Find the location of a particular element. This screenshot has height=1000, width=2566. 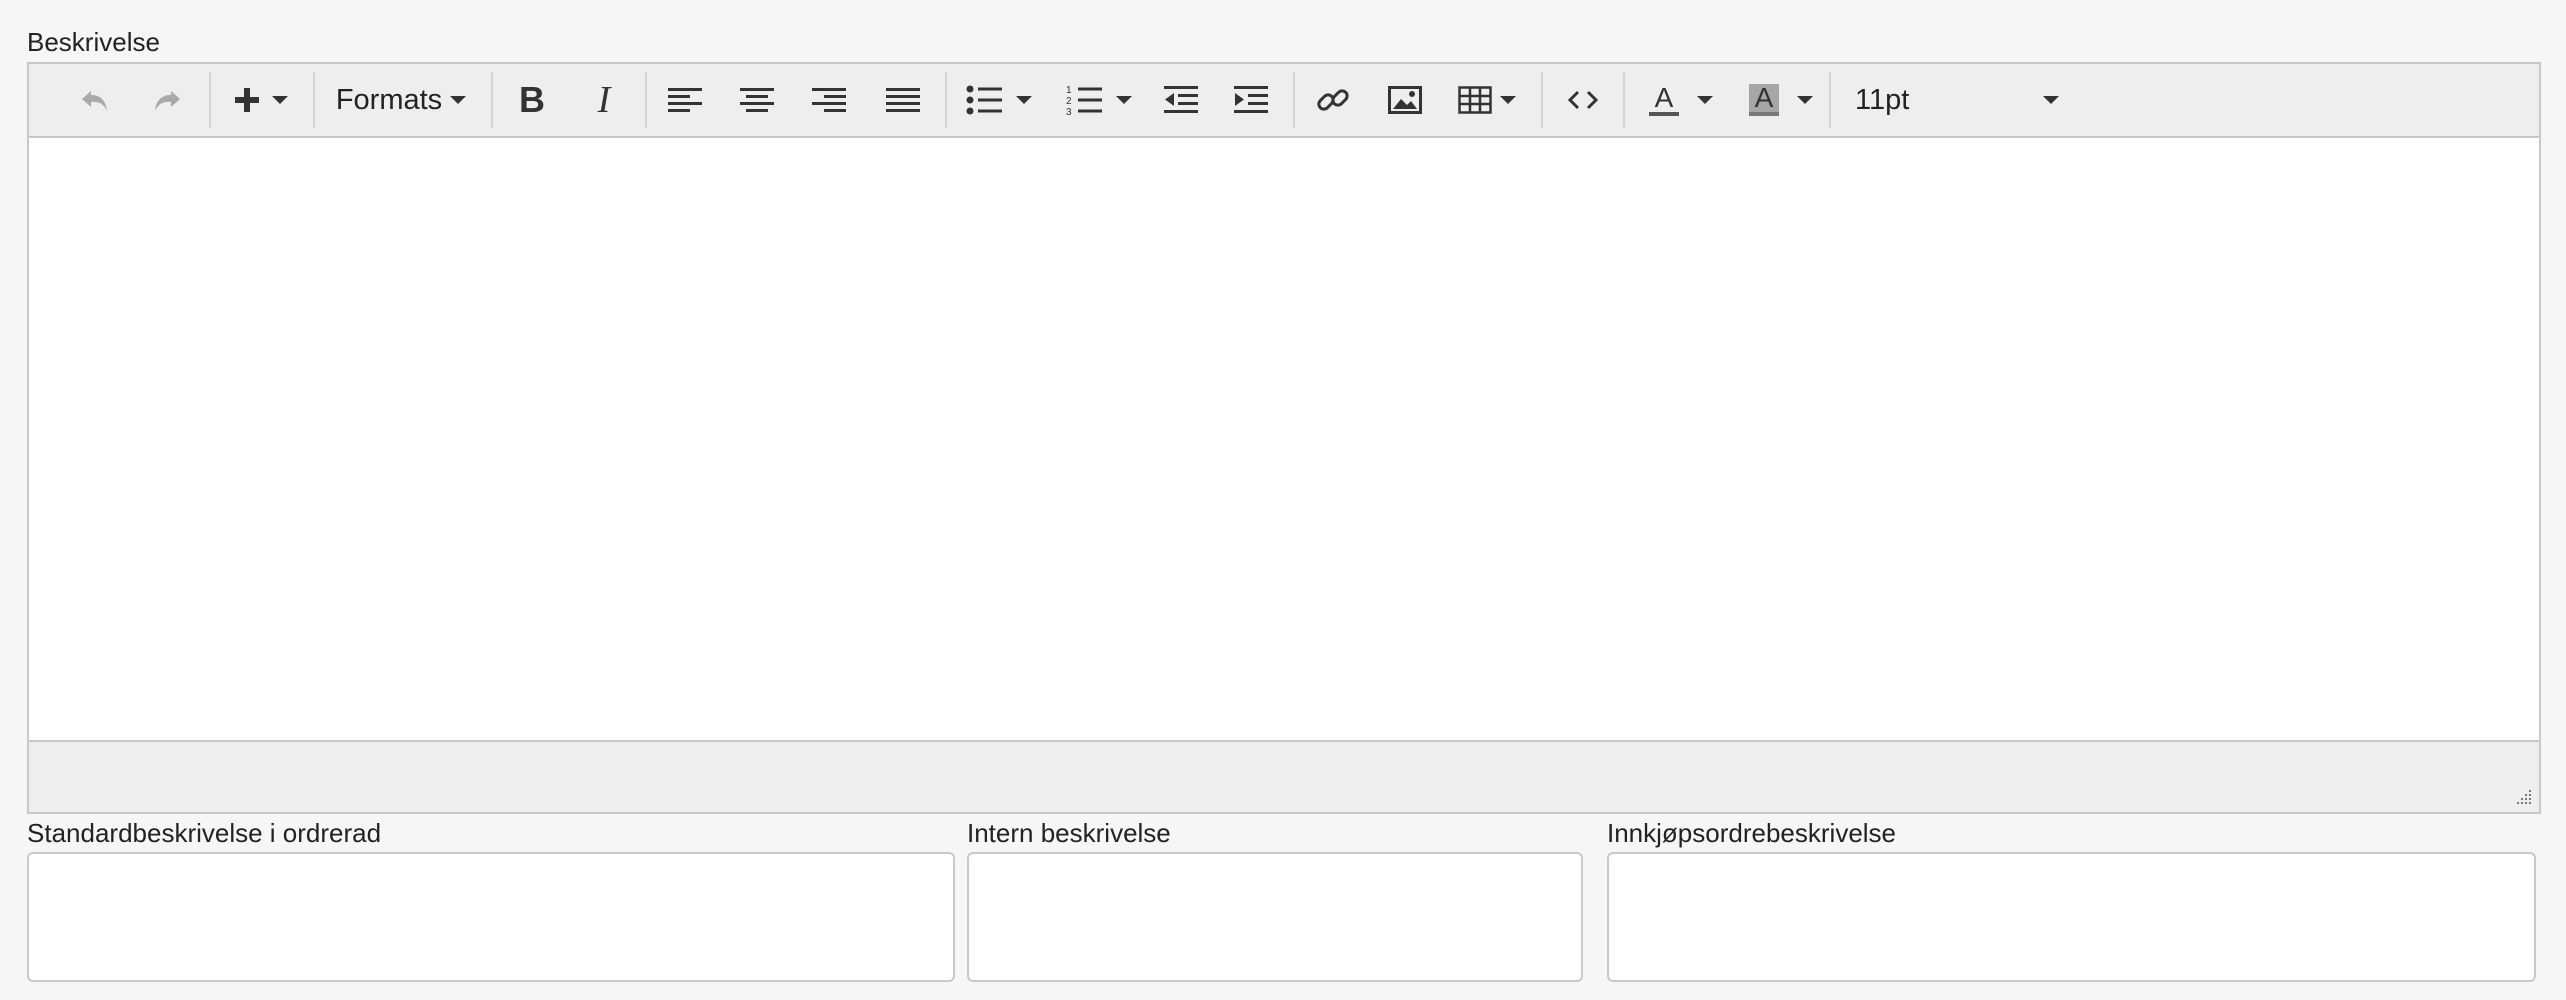

align-right-icon is located at coordinates (829, 100).